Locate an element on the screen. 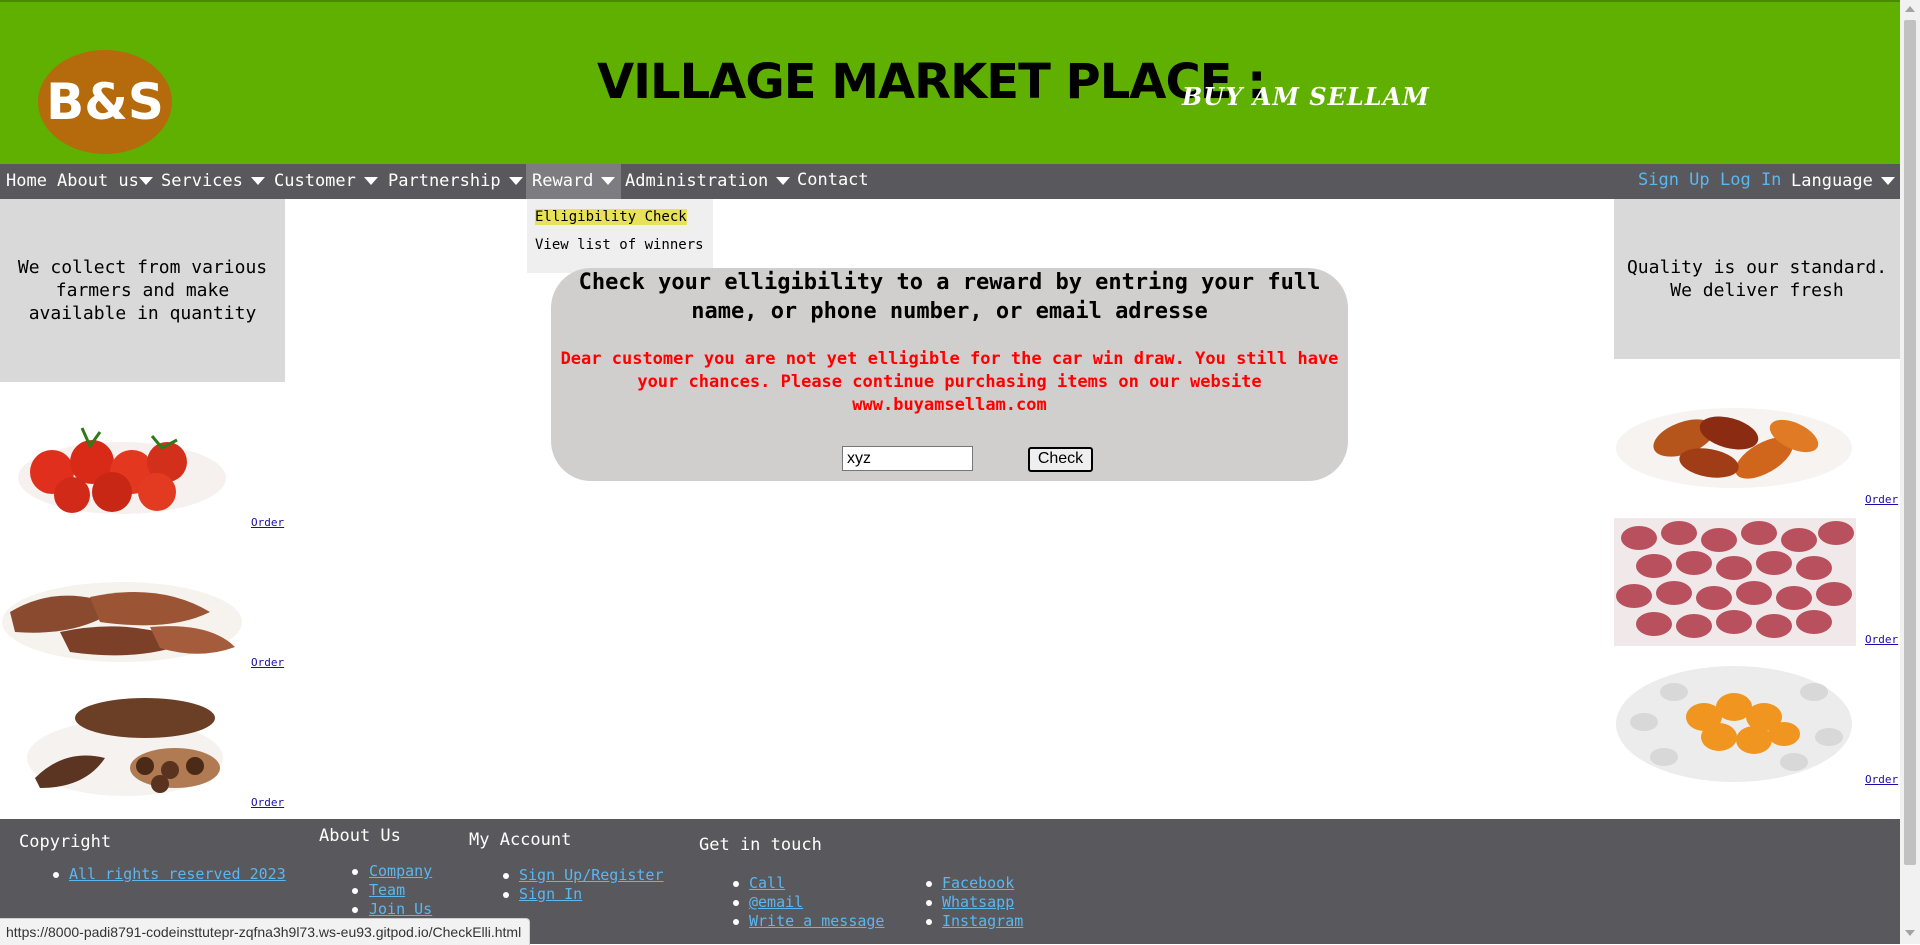  yam-image is located at coordinates (122, 622).